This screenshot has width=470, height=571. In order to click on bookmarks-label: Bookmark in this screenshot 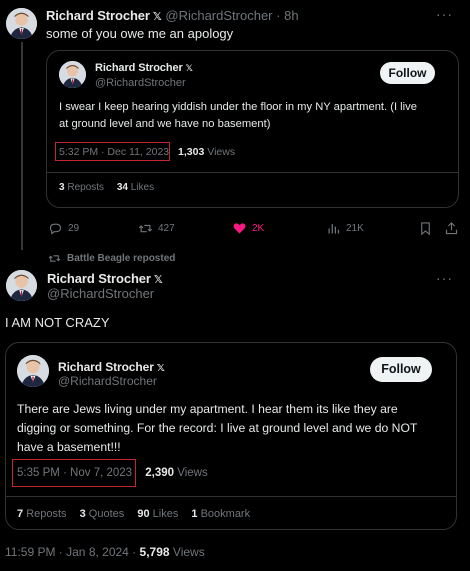, I will do `click(226, 514)`.